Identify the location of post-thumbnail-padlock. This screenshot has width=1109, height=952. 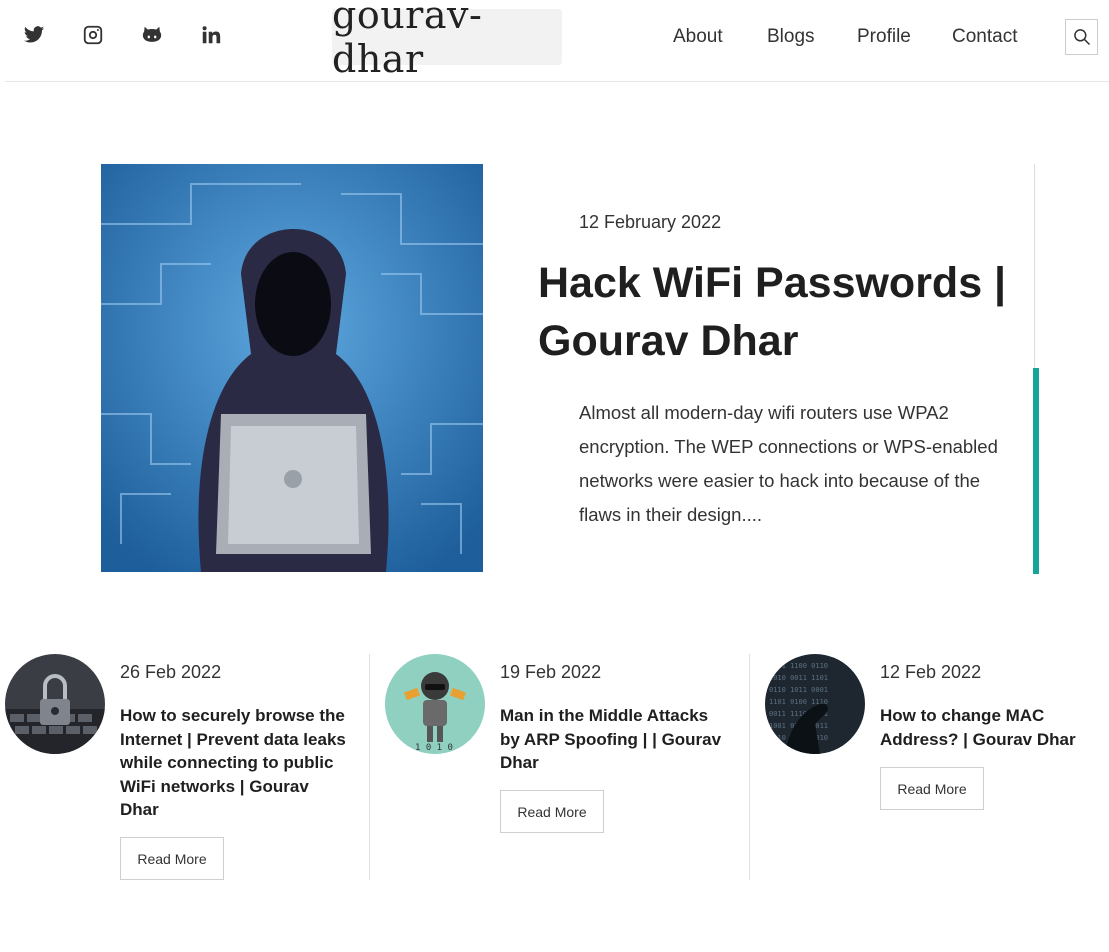
(55, 704).